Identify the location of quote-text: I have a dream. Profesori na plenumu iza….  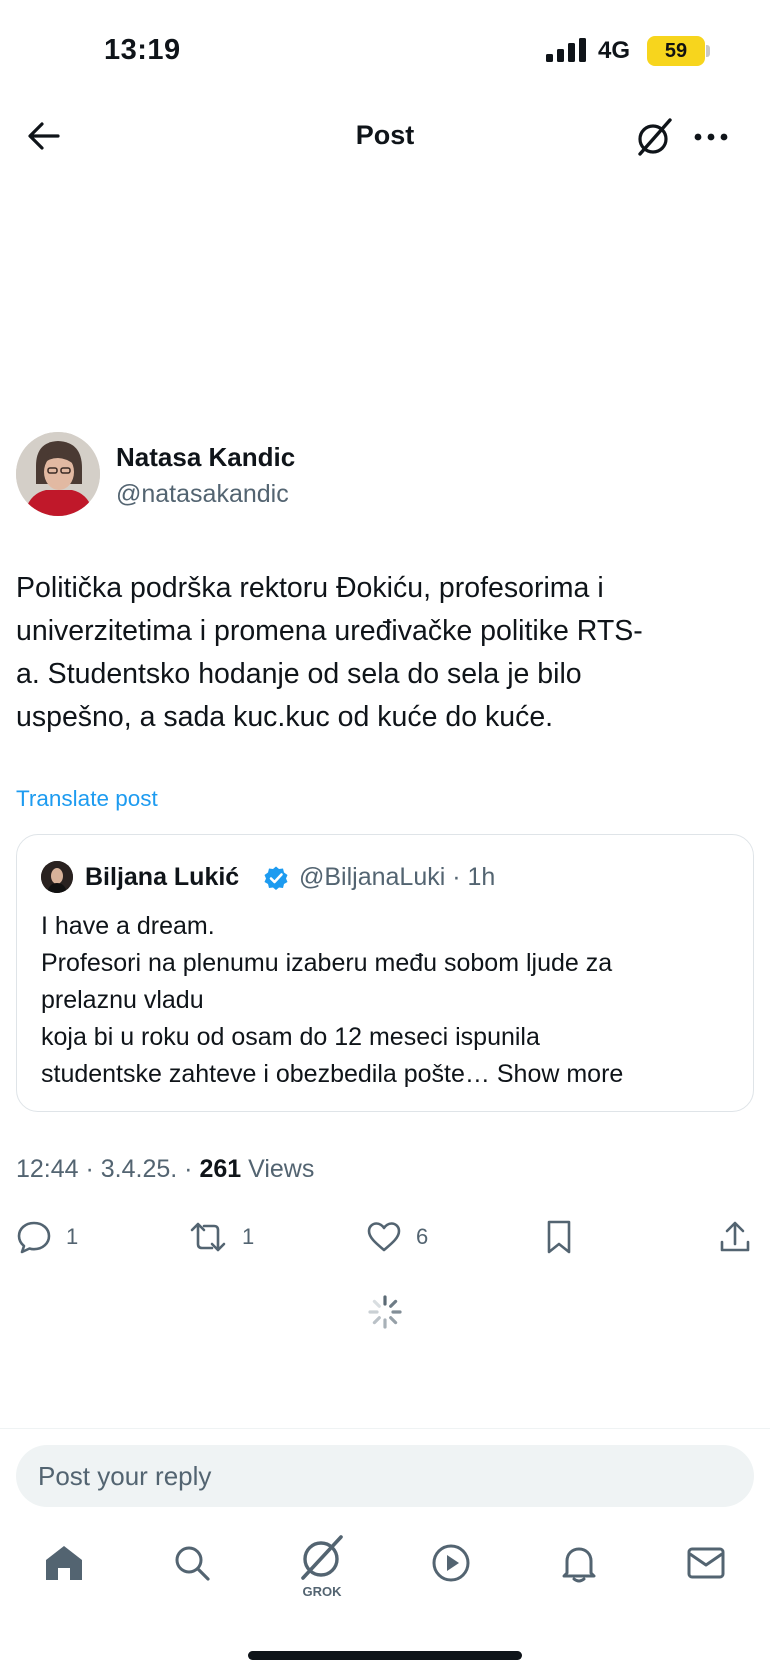
(386, 1000).